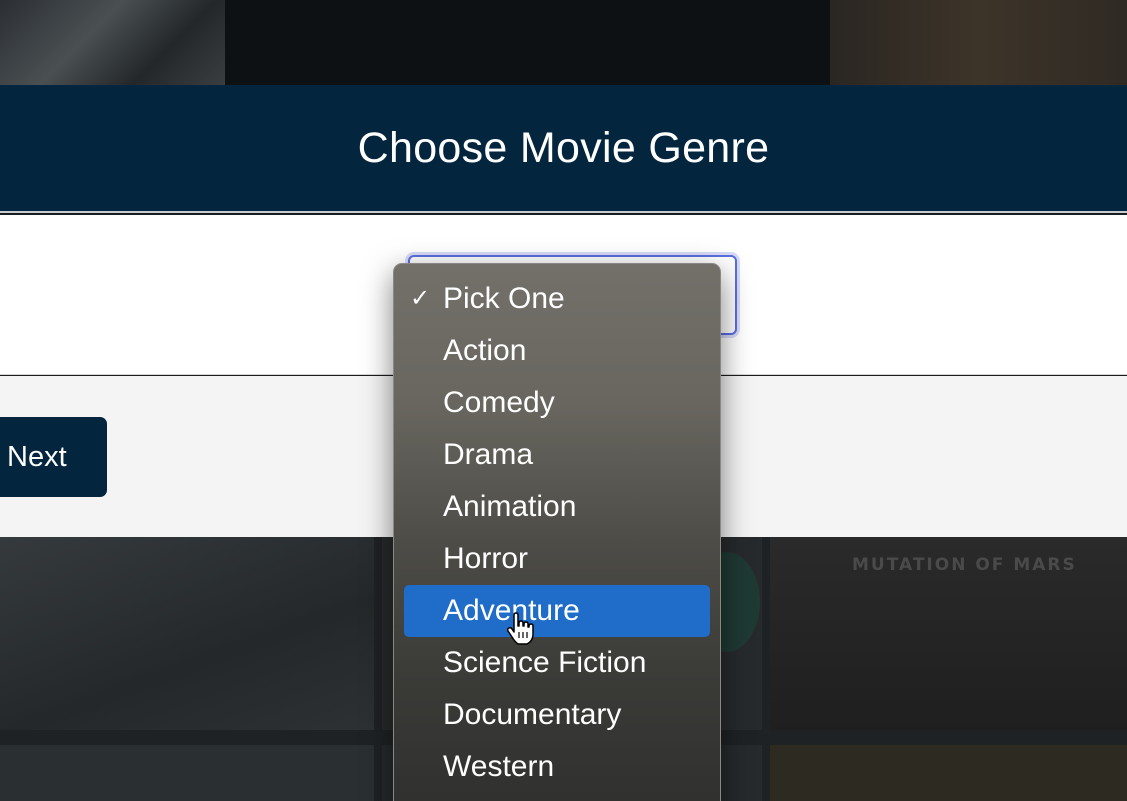 This screenshot has width=1127, height=801. I want to click on option-label: Science Fiction, so click(545, 662).